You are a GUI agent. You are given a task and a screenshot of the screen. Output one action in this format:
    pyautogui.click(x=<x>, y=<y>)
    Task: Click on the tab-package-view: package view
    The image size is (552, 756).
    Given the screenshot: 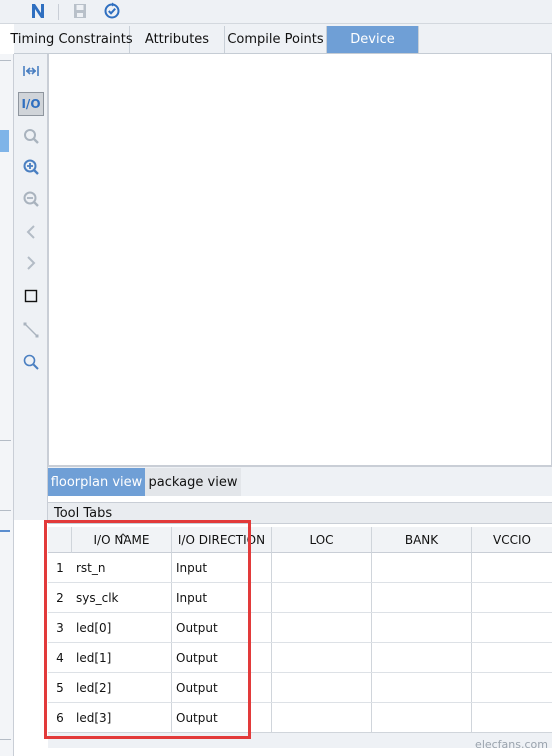 What is the action you would take?
    pyautogui.click(x=193, y=482)
    